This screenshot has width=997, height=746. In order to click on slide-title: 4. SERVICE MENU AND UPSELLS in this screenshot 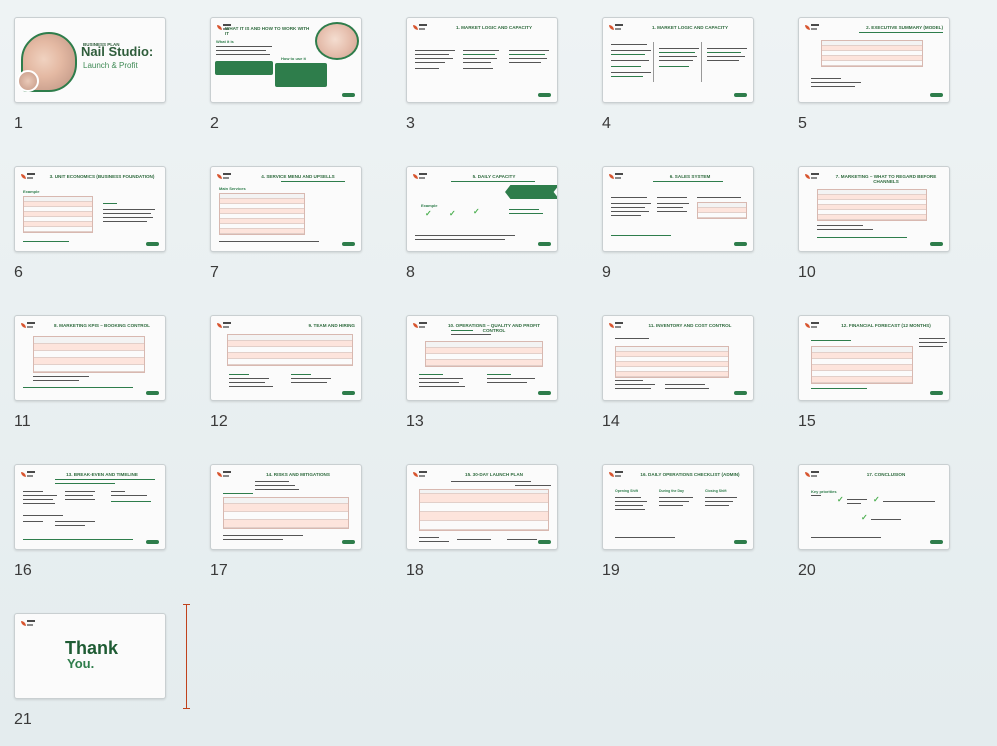, I will do `click(298, 176)`.